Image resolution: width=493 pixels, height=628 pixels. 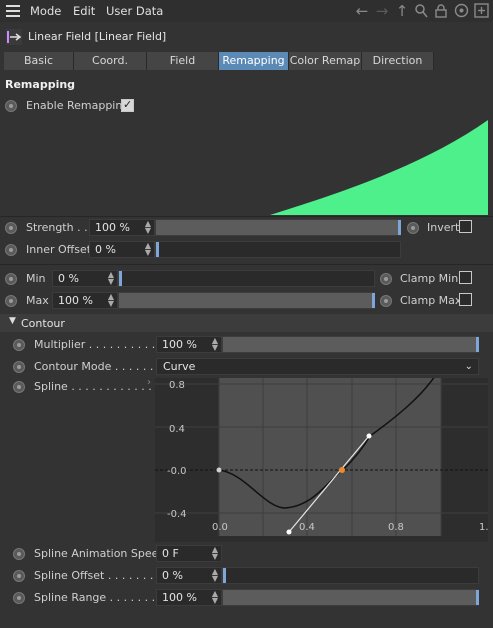 I want to click on clamp-min-checkbox, so click(x=465, y=277).